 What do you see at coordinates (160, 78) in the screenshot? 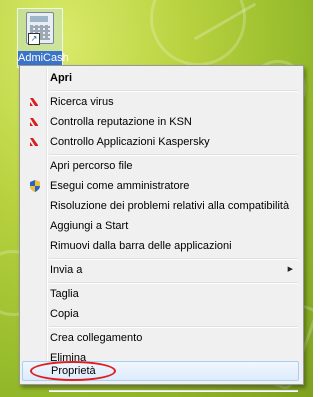
I see `menu-item-apri: Apri` at bounding box center [160, 78].